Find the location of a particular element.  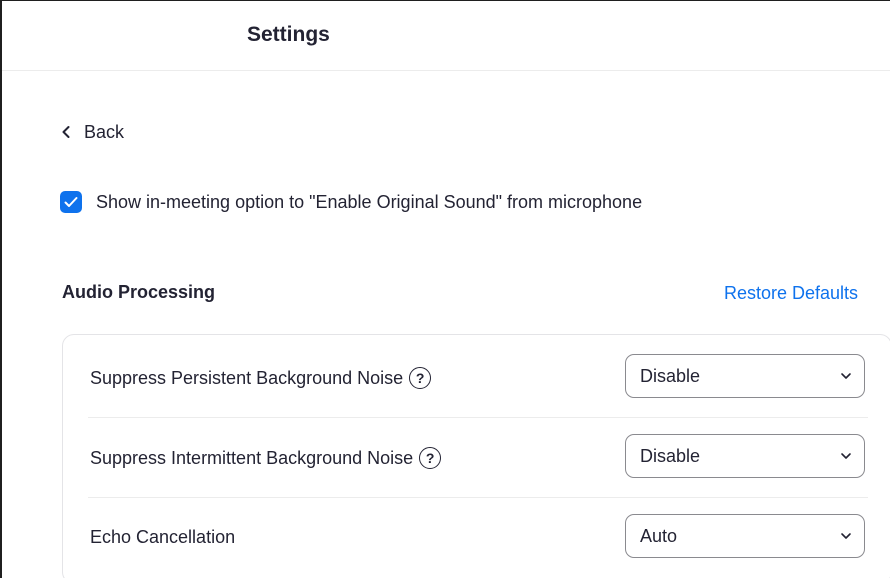

suppress-persistent-noise-label: Suppress Persistent Background Noise is located at coordinates (247, 377).